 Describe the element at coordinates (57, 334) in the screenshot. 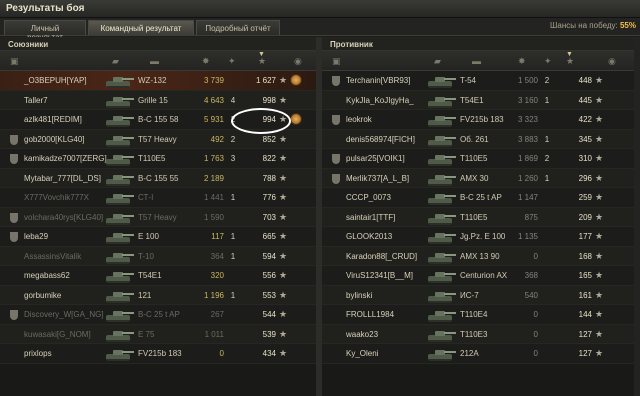

I see `player-name: kuwasaki[G_NOM]` at that location.